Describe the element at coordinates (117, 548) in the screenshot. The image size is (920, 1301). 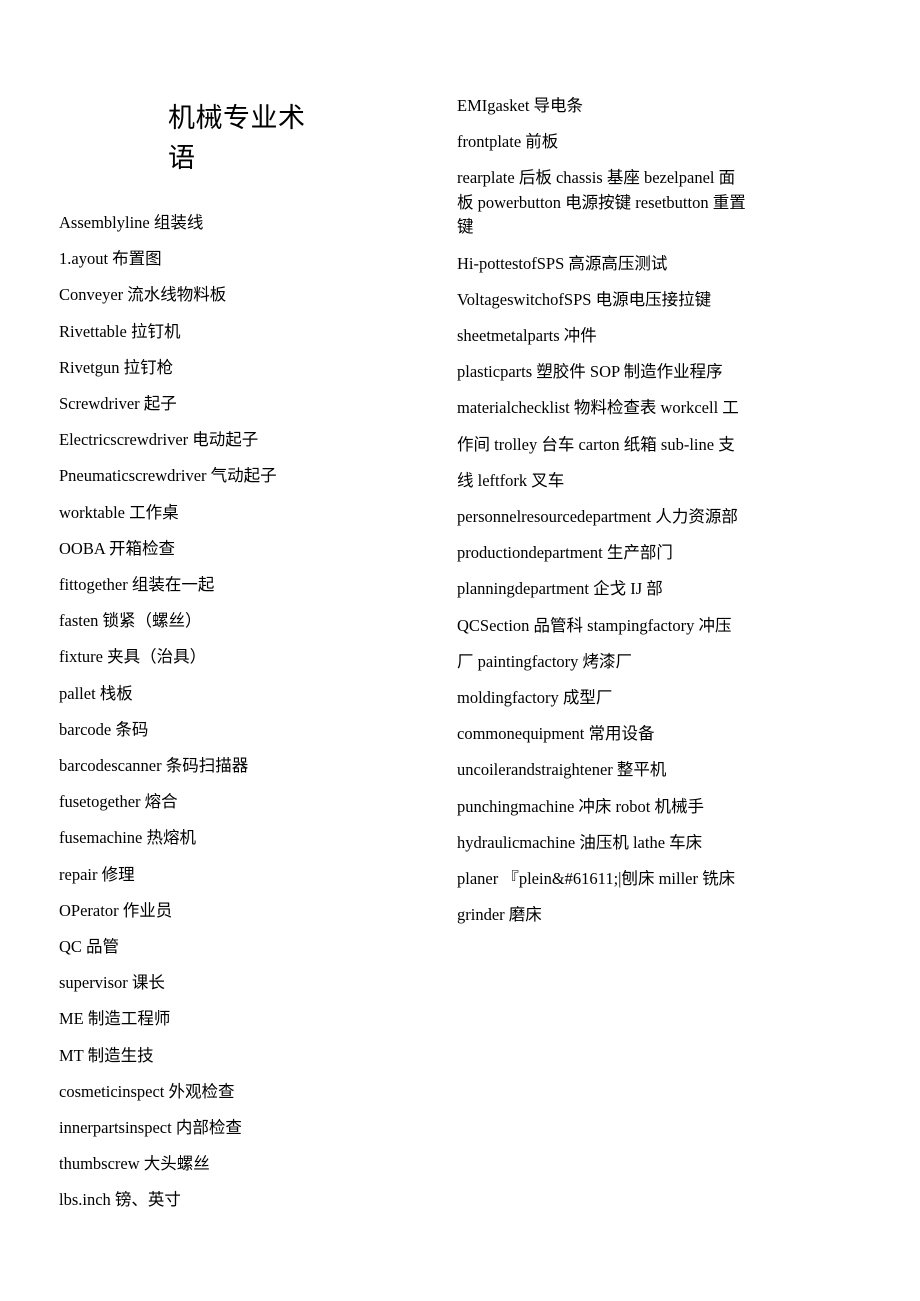
I see `glossary-entry: OOBA 开箱检查` at that location.